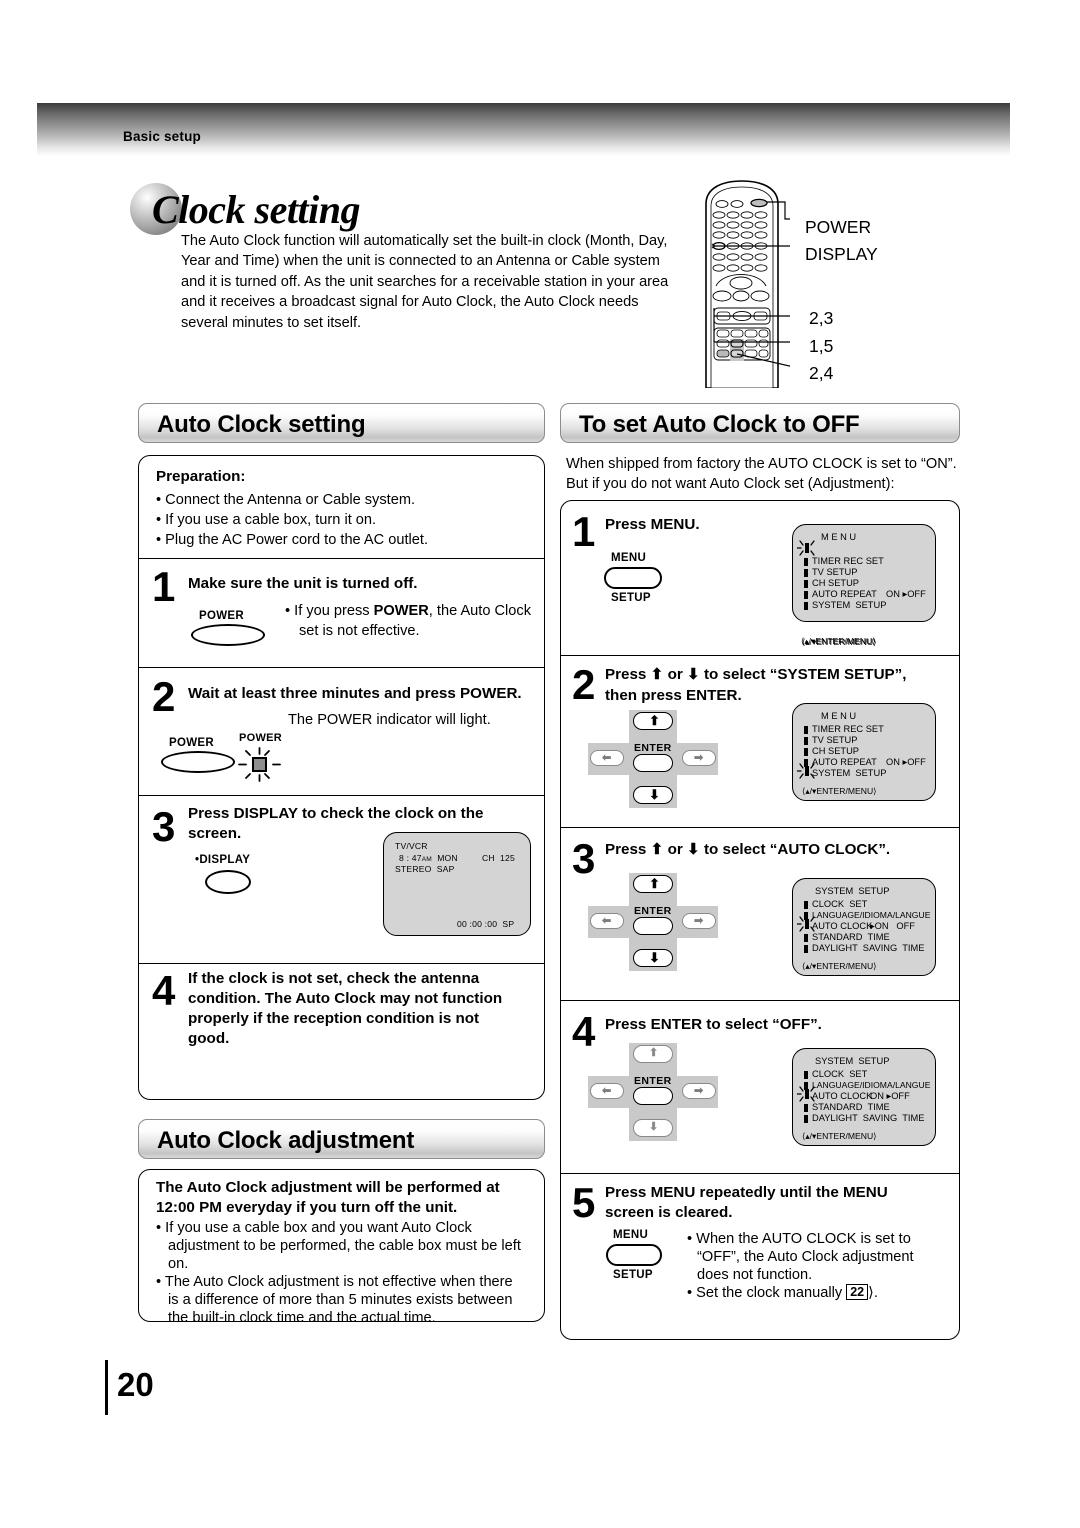  I want to click on page-number: 20, so click(135, 1384).